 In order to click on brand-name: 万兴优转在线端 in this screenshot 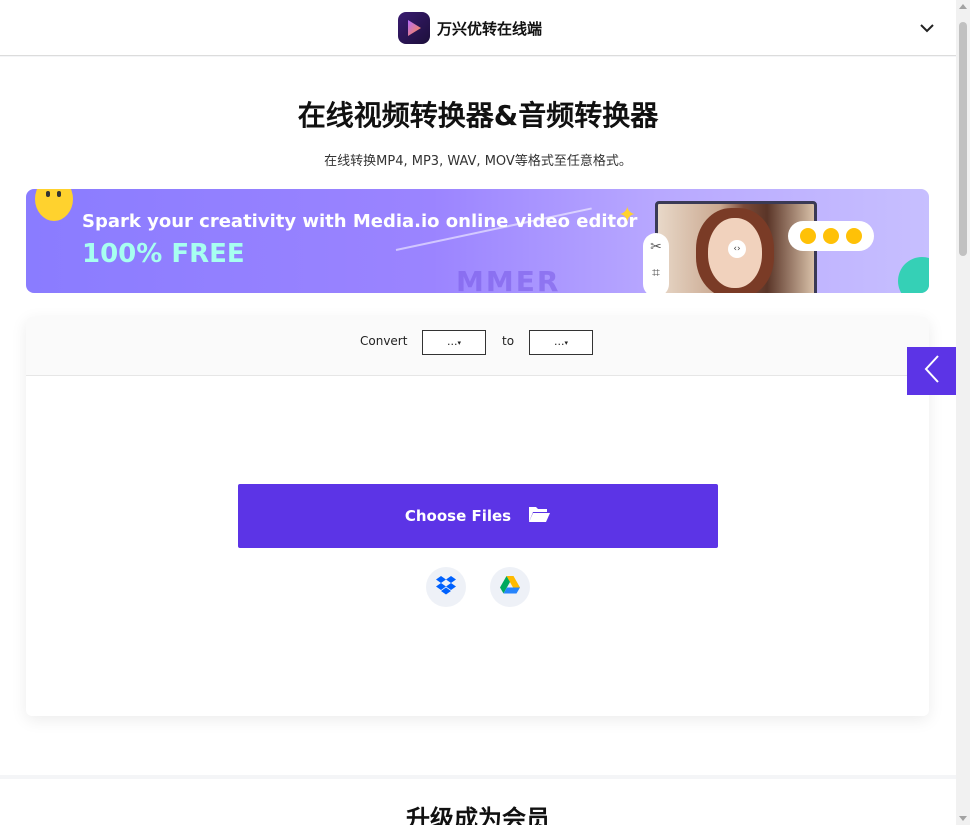, I will do `click(490, 28)`.